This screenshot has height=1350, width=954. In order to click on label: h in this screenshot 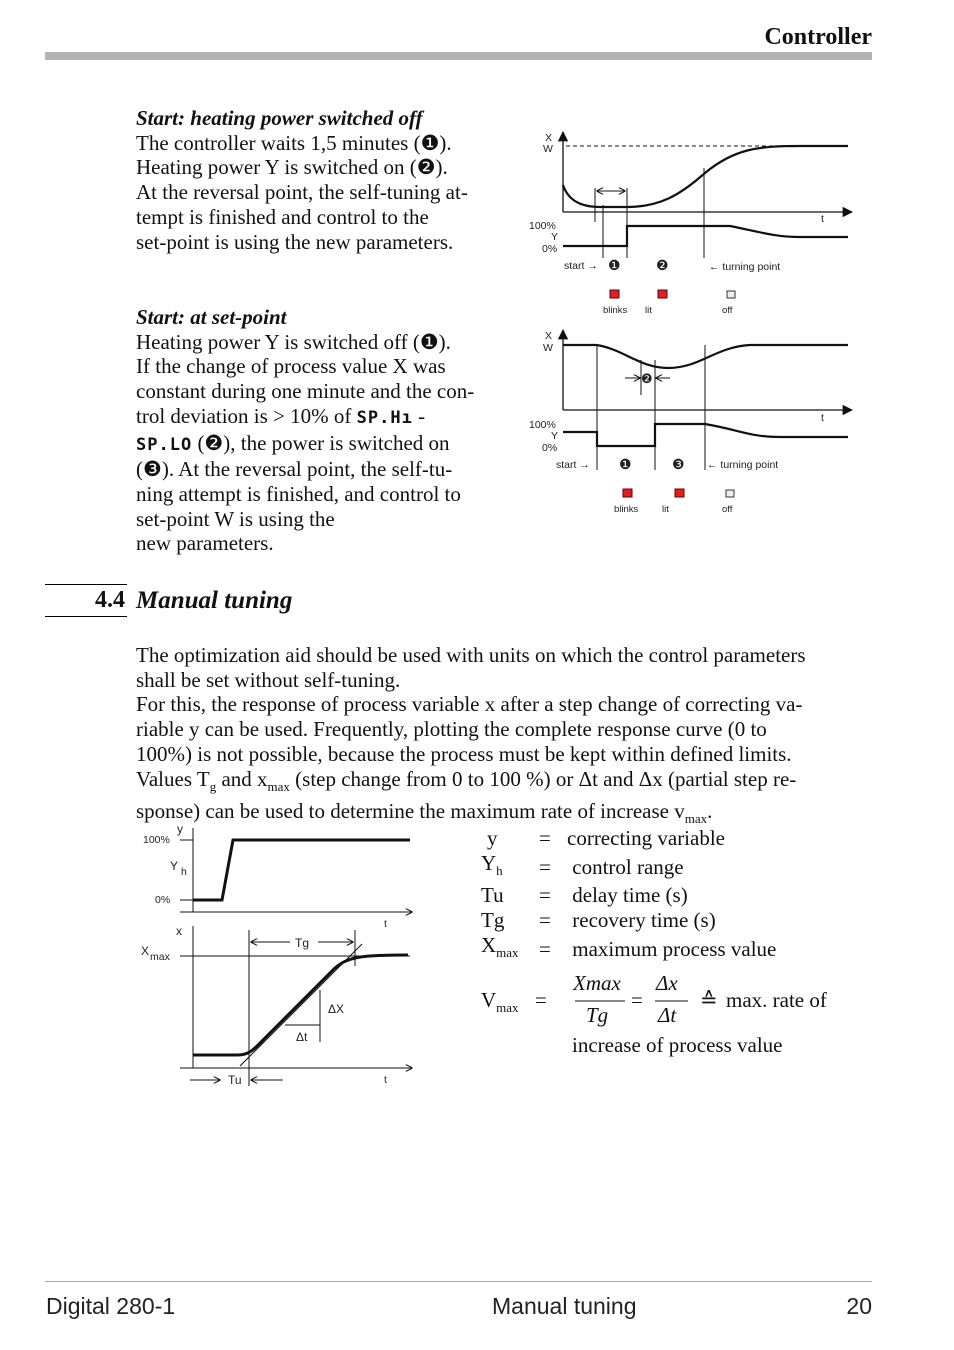, I will do `click(184, 872)`.